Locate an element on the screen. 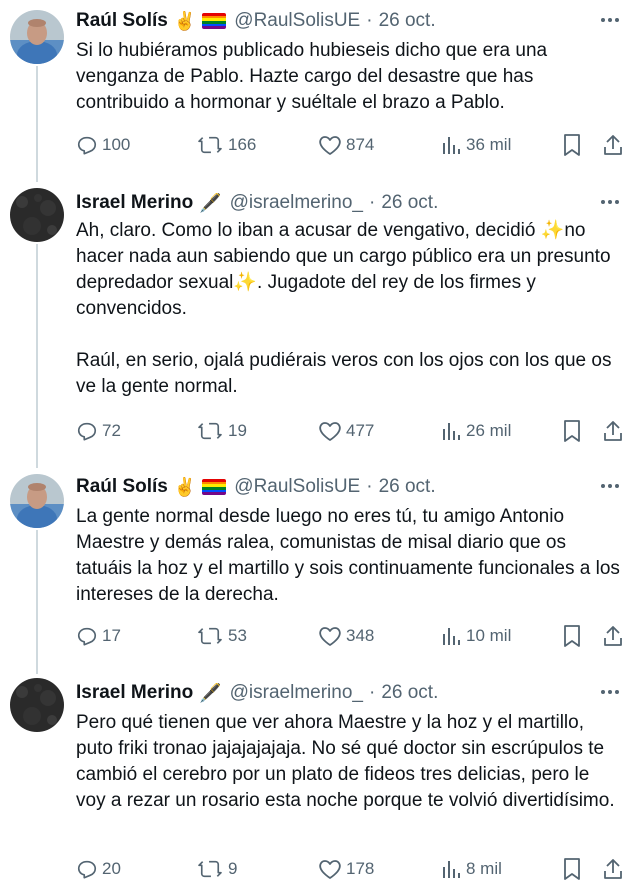 The width and height of the screenshot is (636, 894). reply-button: 17 is located at coordinates (98, 636).